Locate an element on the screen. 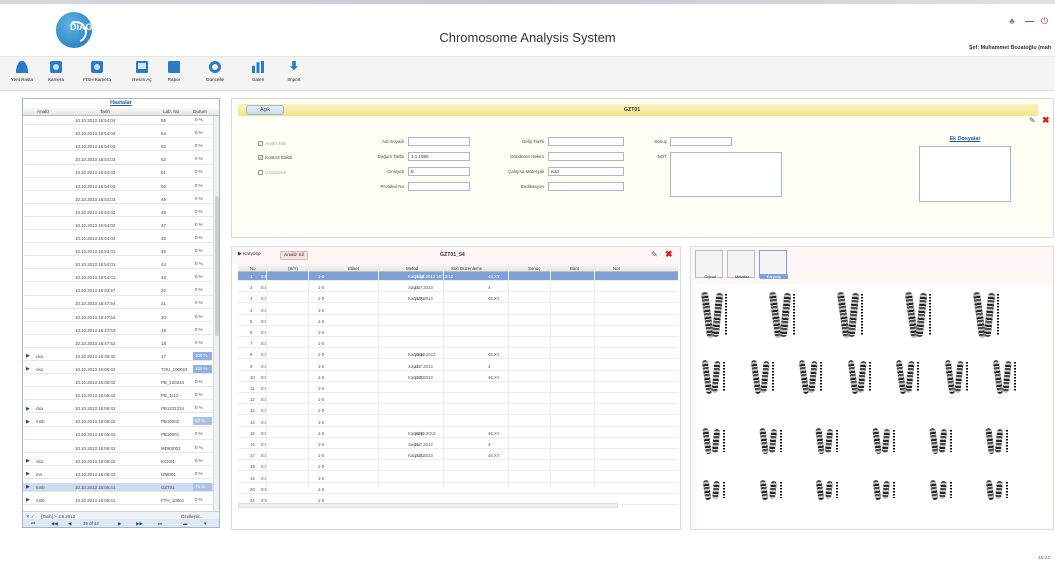 The width and height of the screenshot is (1055, 567). col-analiz: Analiz is located at coordinates (43, 111).